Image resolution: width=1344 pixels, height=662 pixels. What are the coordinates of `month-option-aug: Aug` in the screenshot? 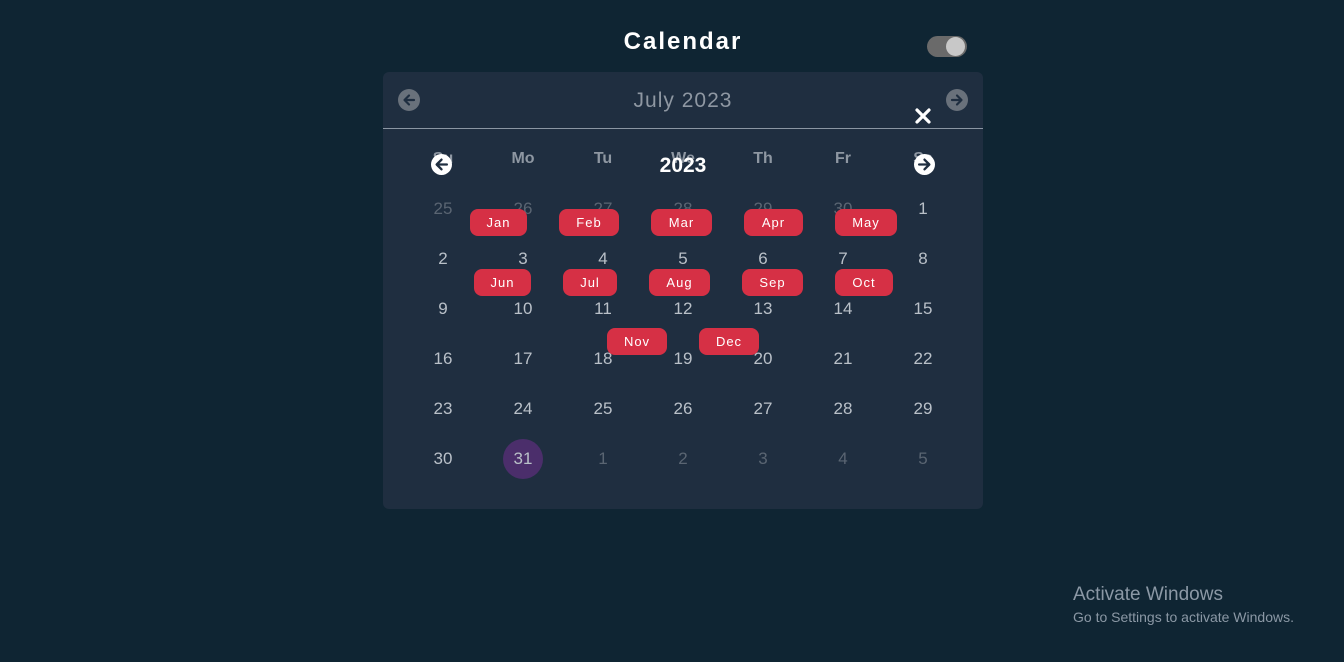 It's located at (679, 282).